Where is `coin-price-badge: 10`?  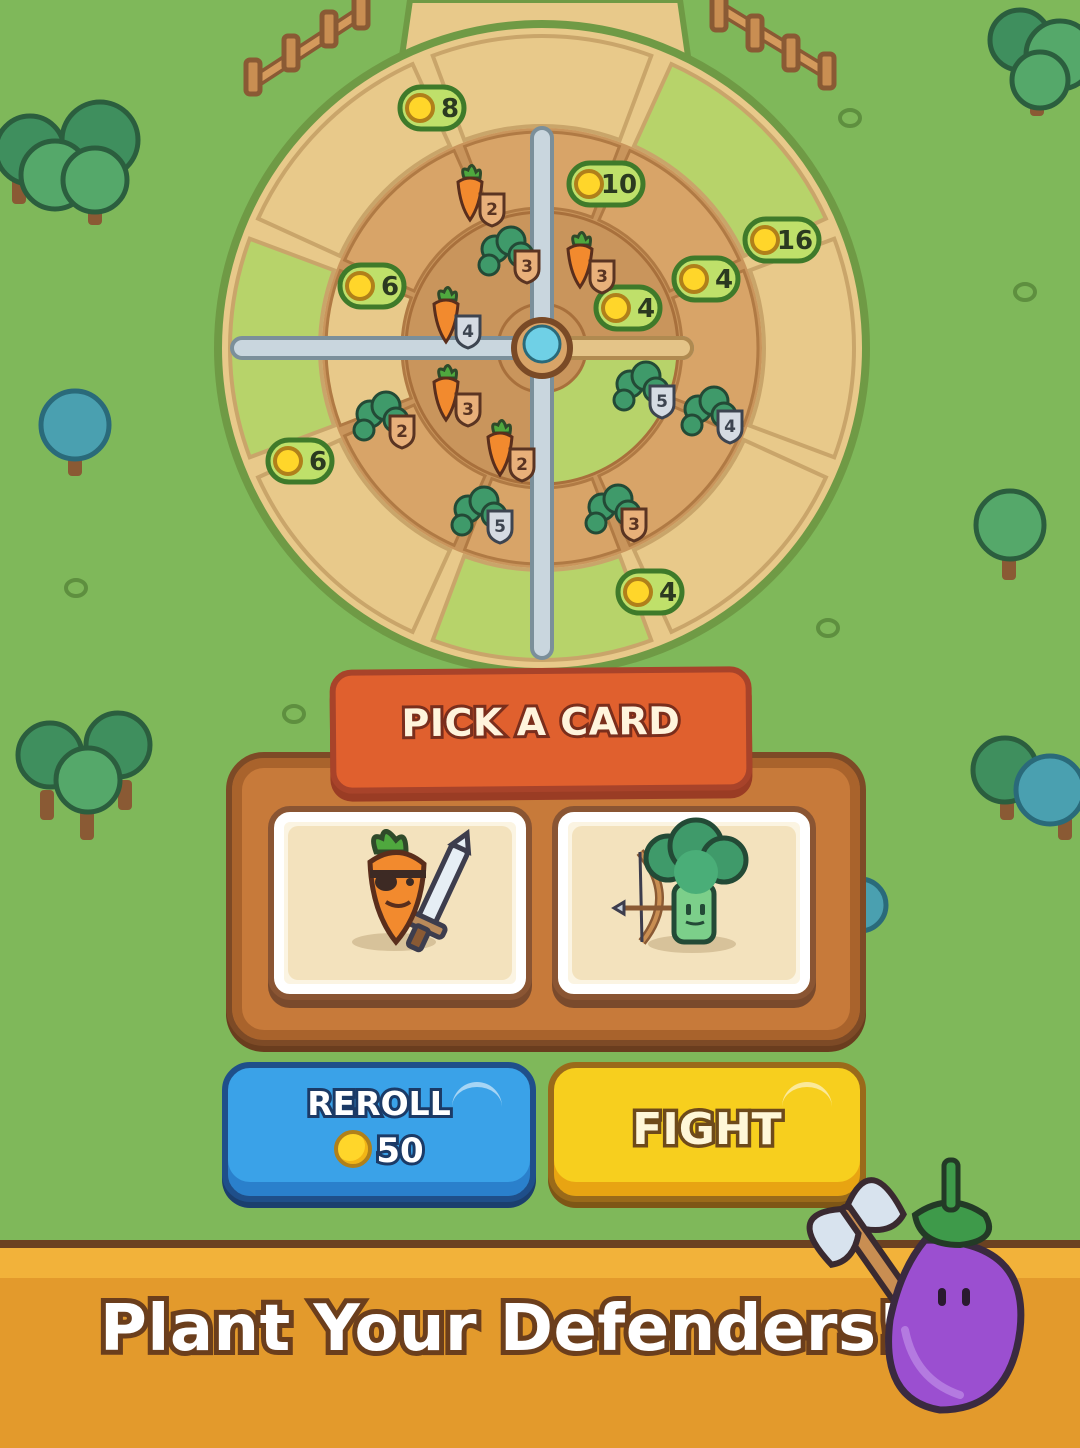 coin-price-badge: 10 is located at coordinates (606, 184).